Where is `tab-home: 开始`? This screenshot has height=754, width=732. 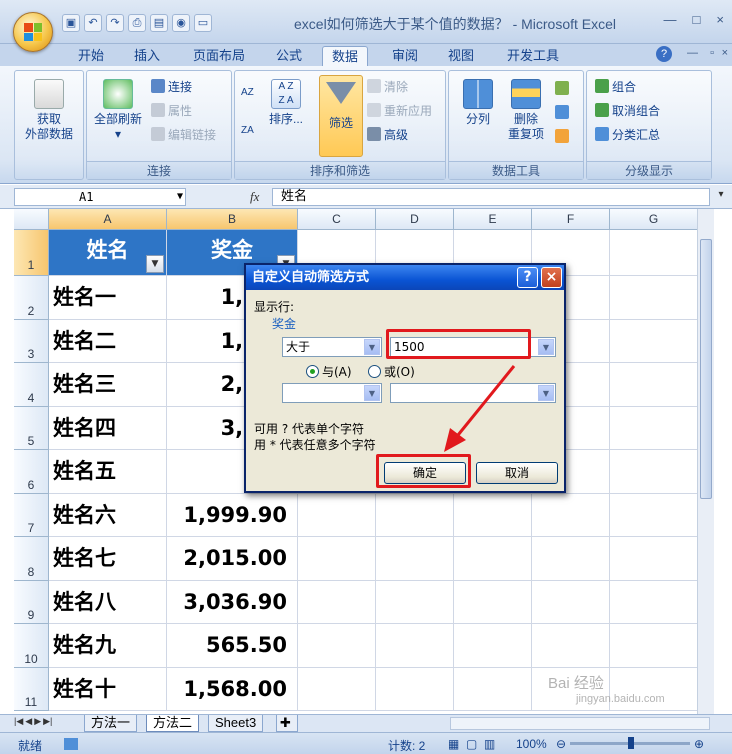
tab-home: 开始 is located at coordinates (91, 56).